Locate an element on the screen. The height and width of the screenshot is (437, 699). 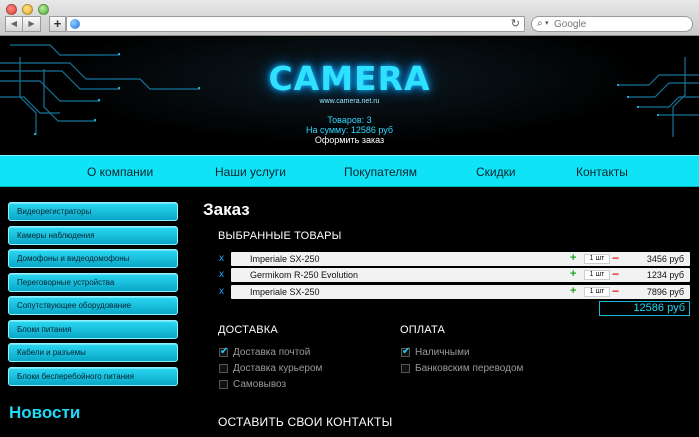
close-window-button is located at coordinates (11, 9).